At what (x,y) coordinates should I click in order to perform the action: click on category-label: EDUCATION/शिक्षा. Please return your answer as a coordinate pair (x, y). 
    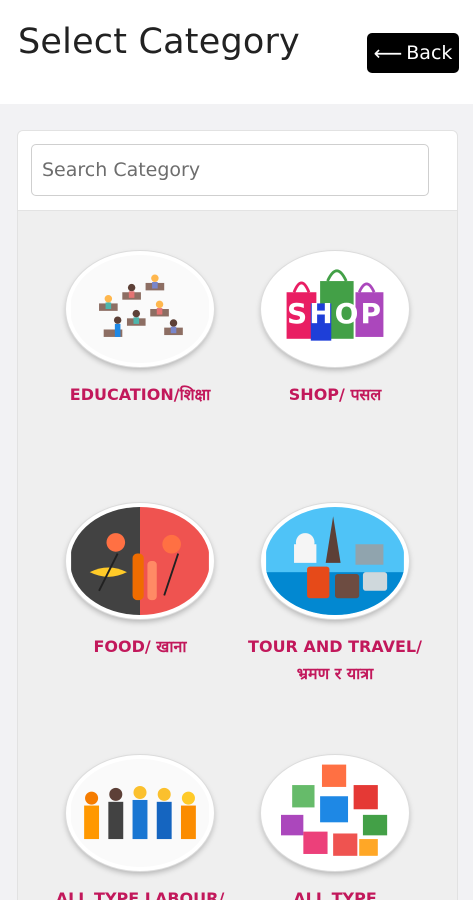
    Looking at the image, I should click on (140, 394).